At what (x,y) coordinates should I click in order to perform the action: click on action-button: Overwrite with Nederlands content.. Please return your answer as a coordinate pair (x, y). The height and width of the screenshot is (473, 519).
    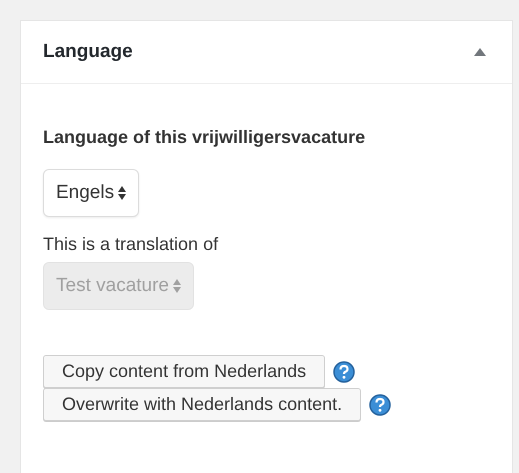
    Looking at the image, I should click on (202, 404).